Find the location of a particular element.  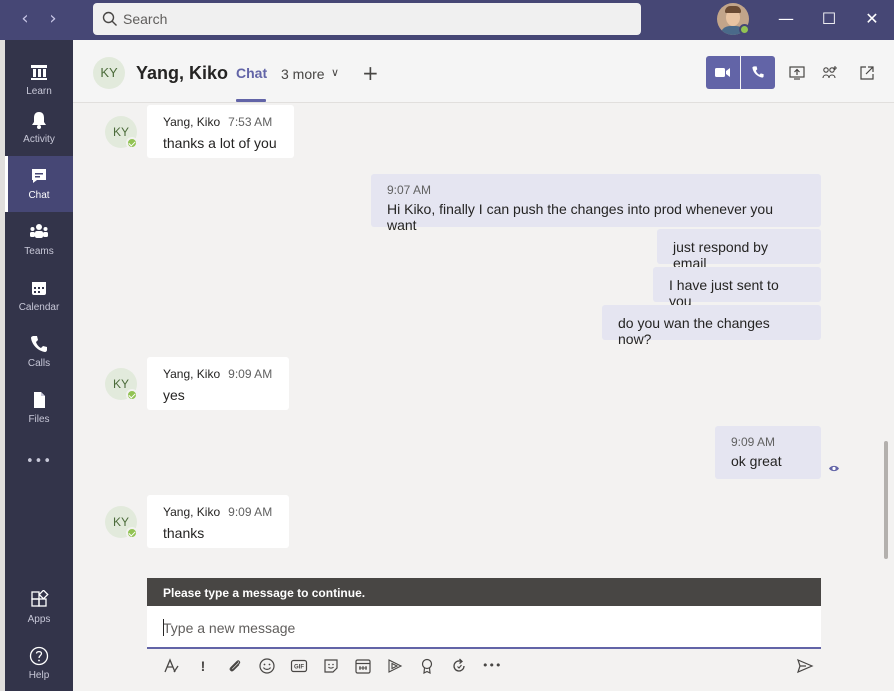

app-activity: Activity is located at coordinates (39, 128).